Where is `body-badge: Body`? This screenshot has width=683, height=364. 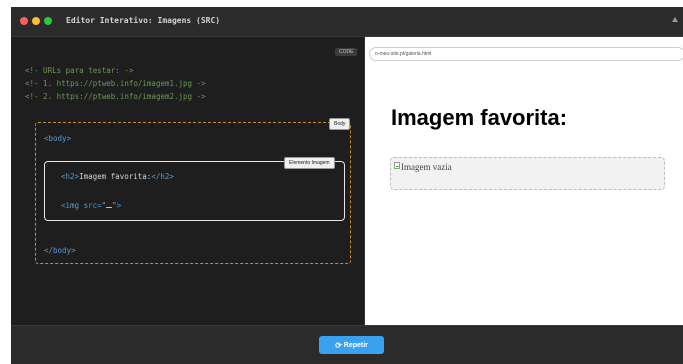 body-badge: Body is located at coordinates (340, 124).